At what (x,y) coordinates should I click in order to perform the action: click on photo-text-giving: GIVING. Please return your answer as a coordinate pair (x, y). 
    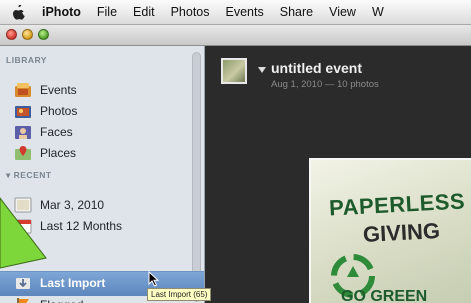
    Looking at the image, I should click on (401, 232).